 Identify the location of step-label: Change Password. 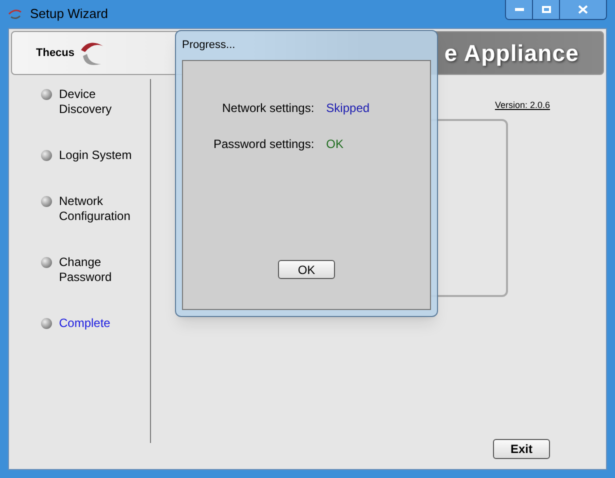
(86, 270).